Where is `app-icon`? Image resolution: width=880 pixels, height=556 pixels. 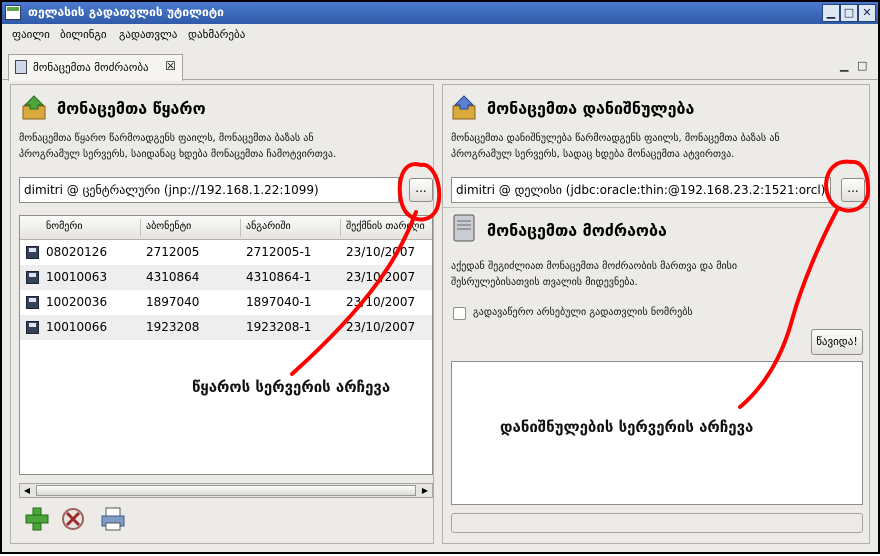
app-icon is located at coordinates (13, 12).